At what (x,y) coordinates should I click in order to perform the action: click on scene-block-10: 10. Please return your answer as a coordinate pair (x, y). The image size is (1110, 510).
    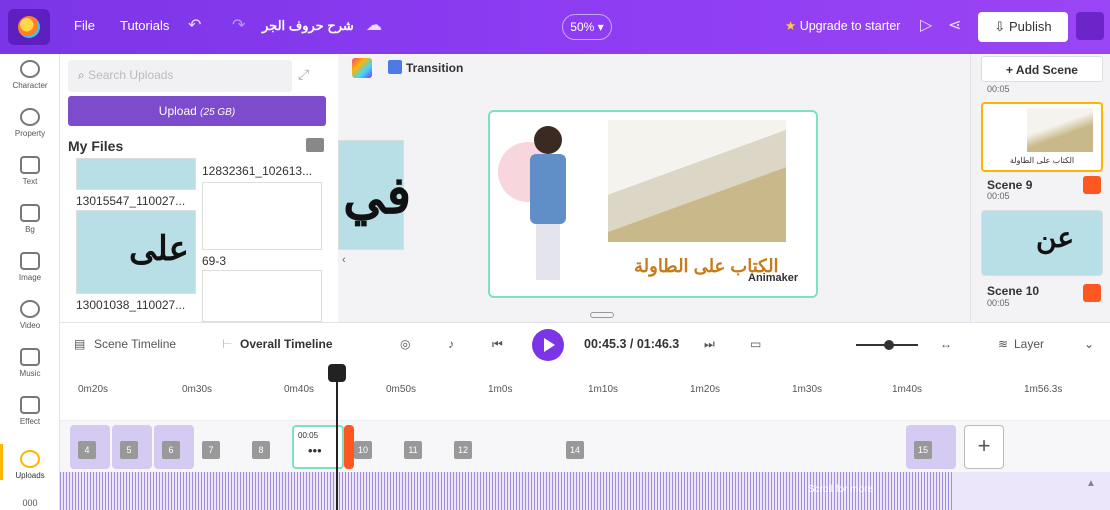
    Looking at the image, I should click on (376, 447).